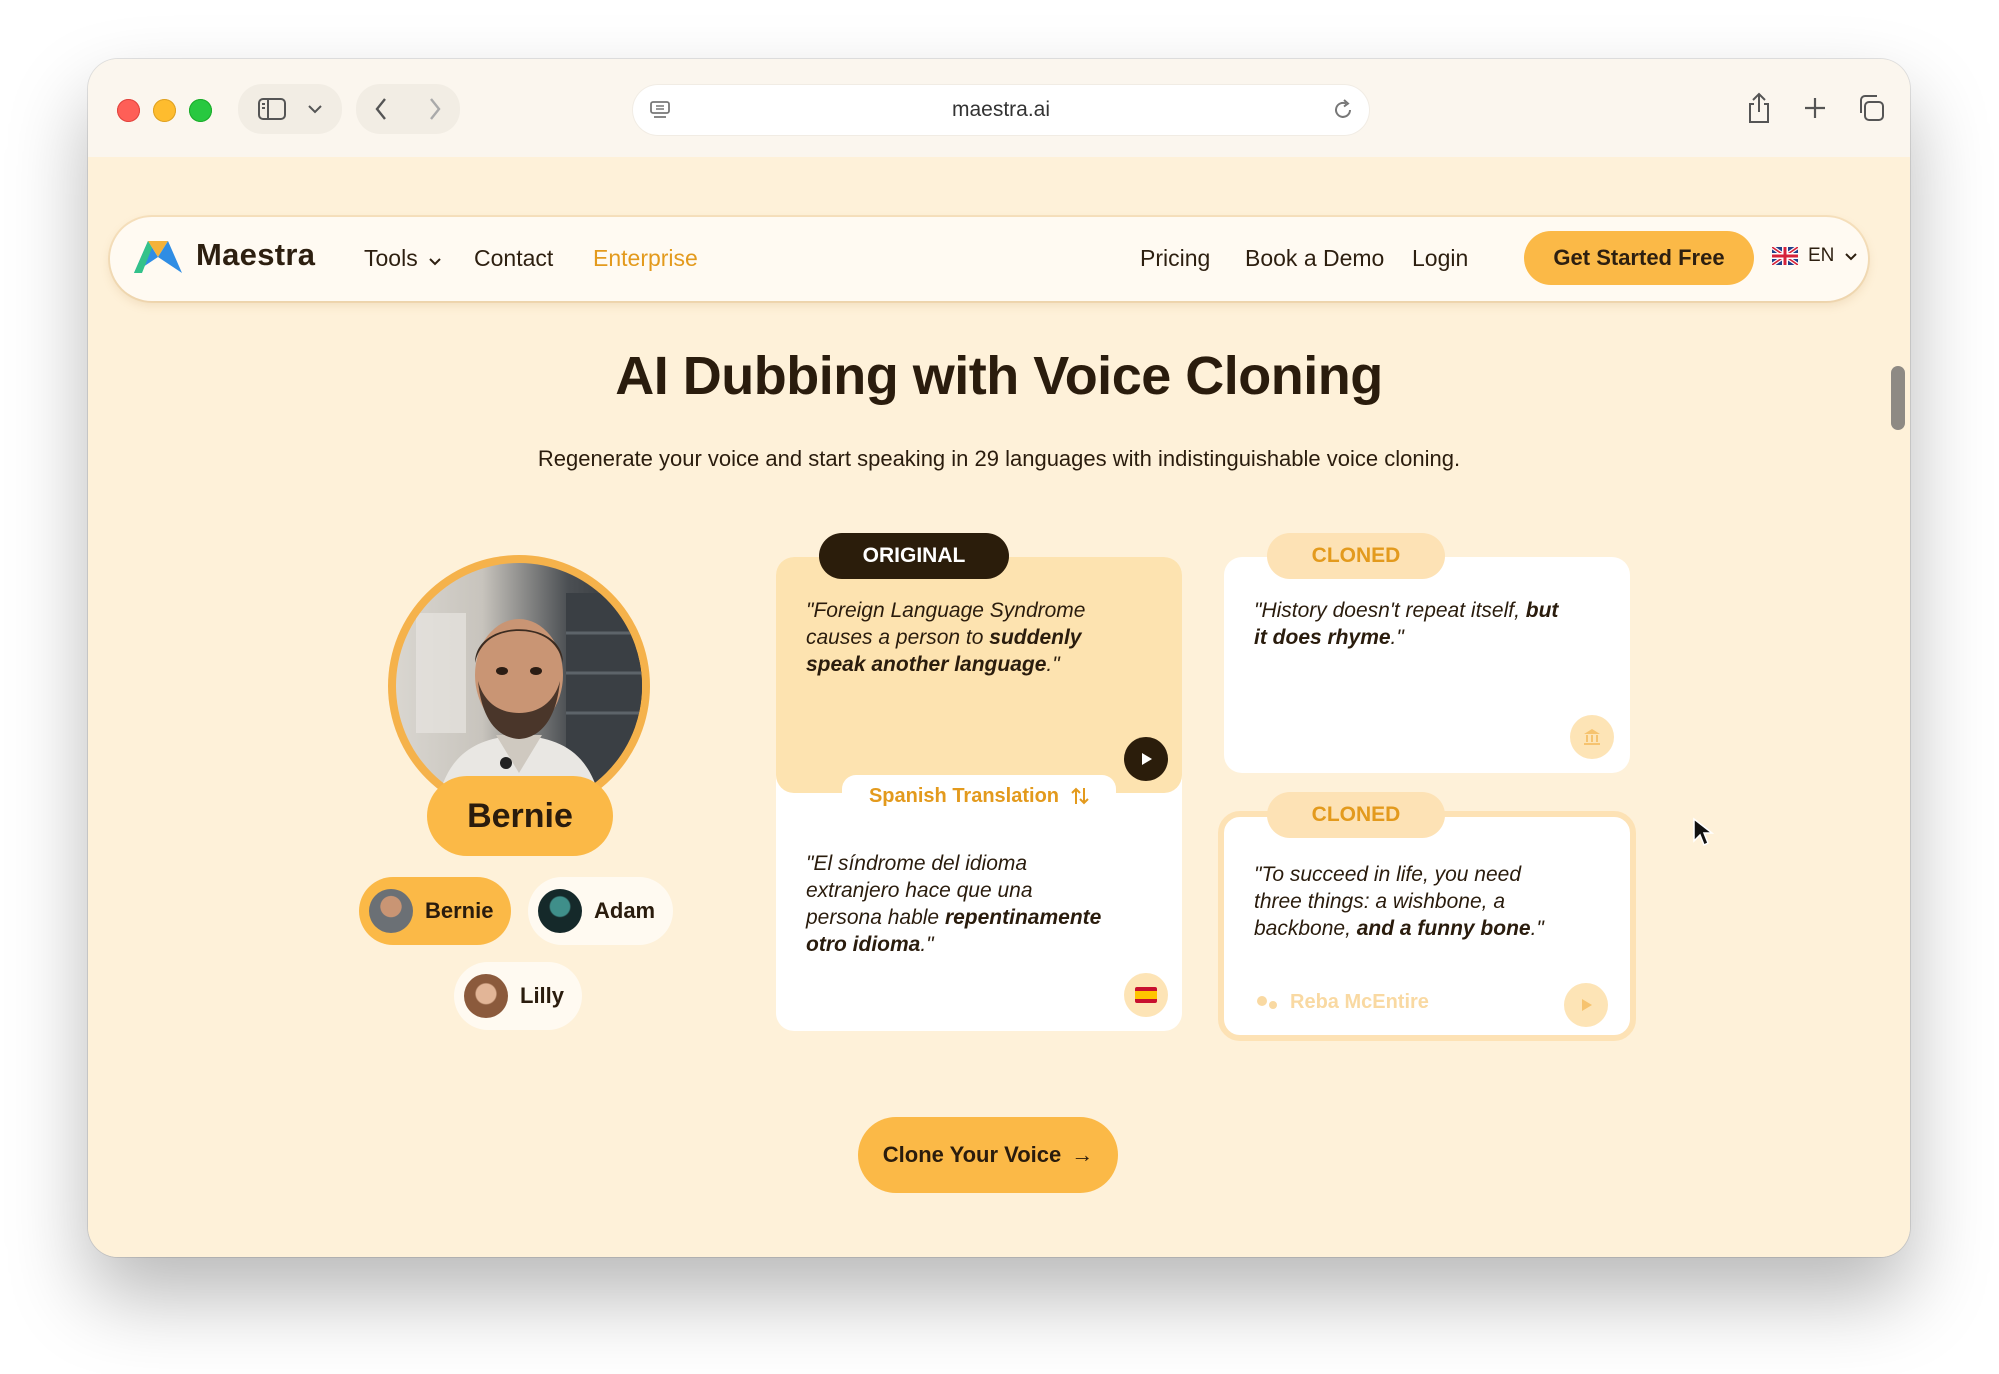  I want to click on plus-icon, so click(1815, 108).